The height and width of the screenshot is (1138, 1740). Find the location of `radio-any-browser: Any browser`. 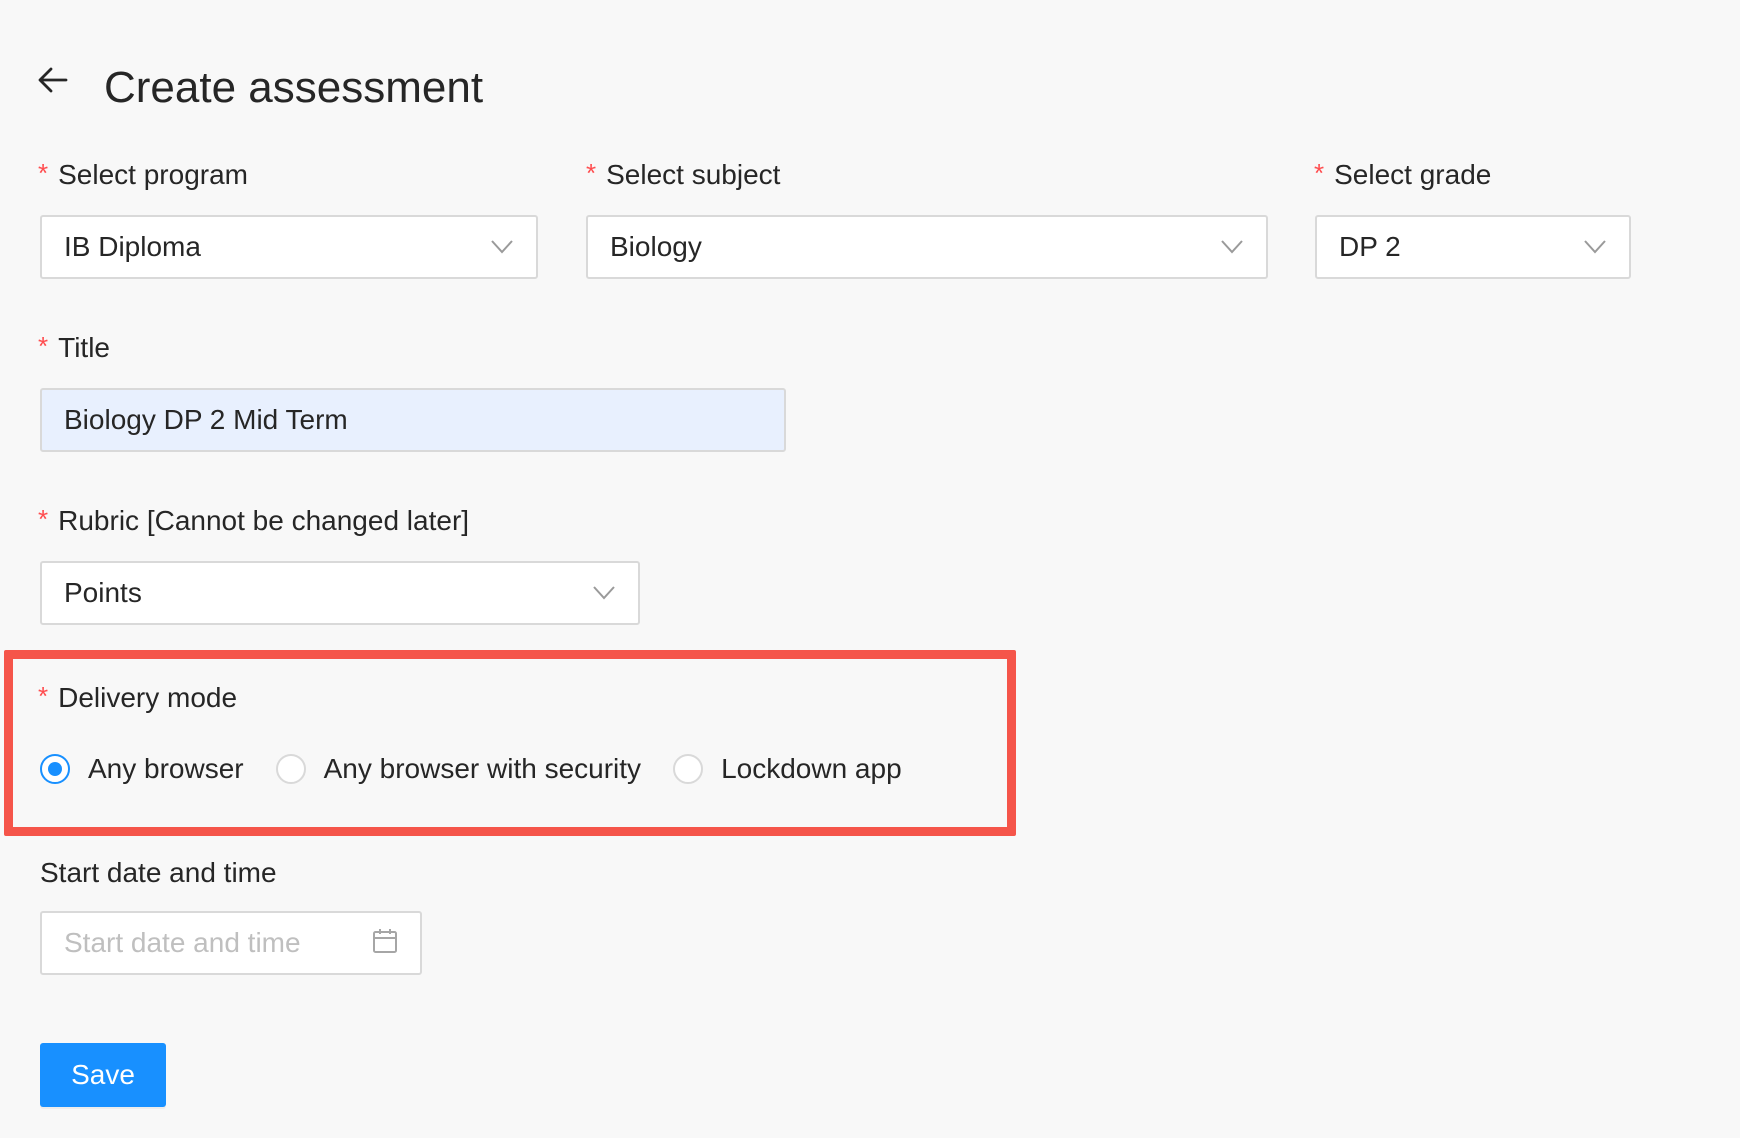

radio-any-browser: Any browser is located at coordinates (142, 769).